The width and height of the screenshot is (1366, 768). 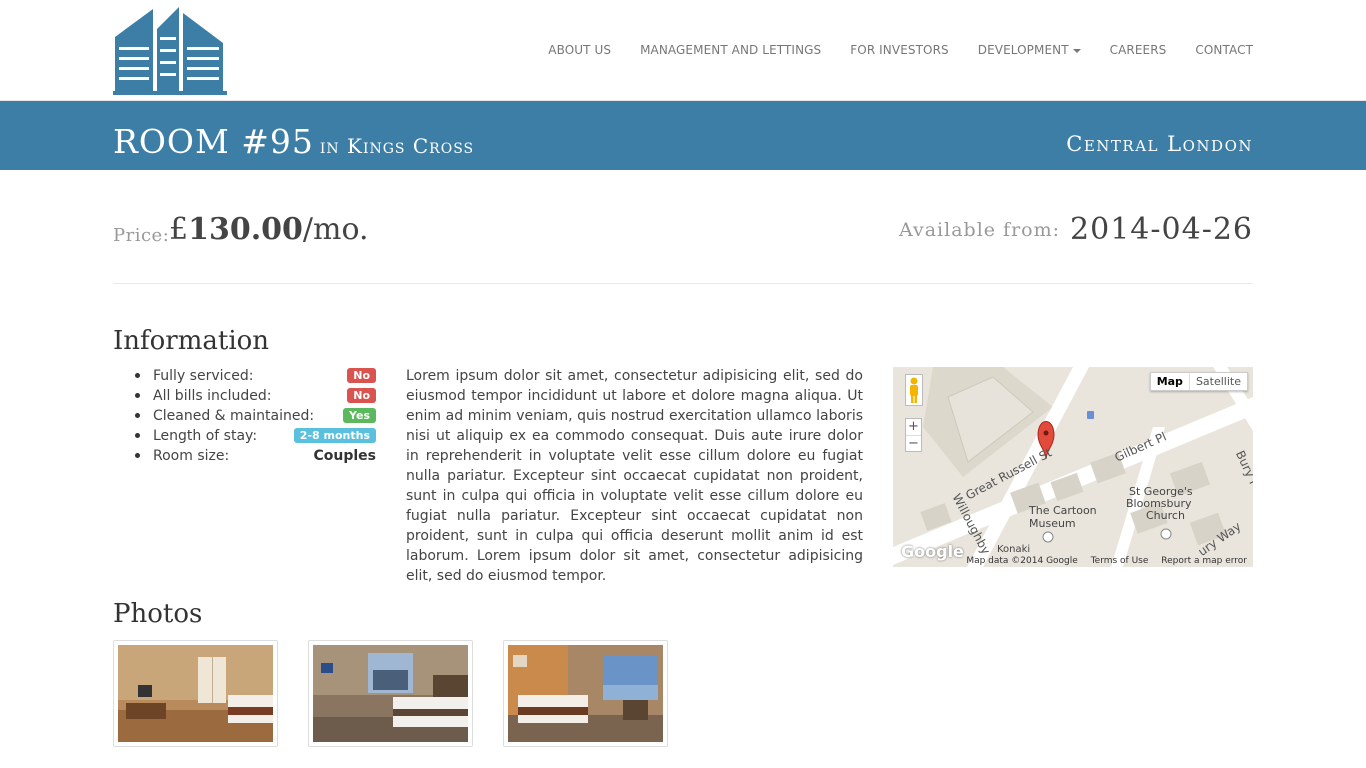 What do you see at coordinates (191, 341) in the screenshot?
I see `information-heading: Information` at bounding box center [191, 341].